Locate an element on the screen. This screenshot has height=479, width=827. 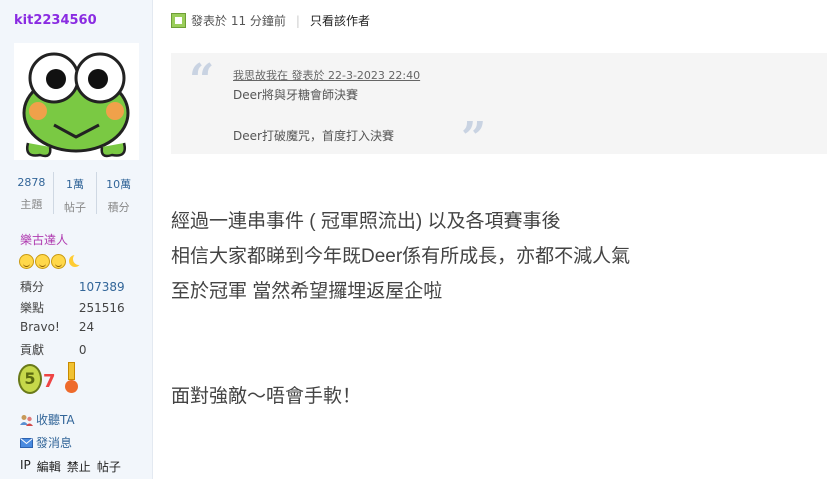
medals: 5 7 is located at coordinates (49, 378).